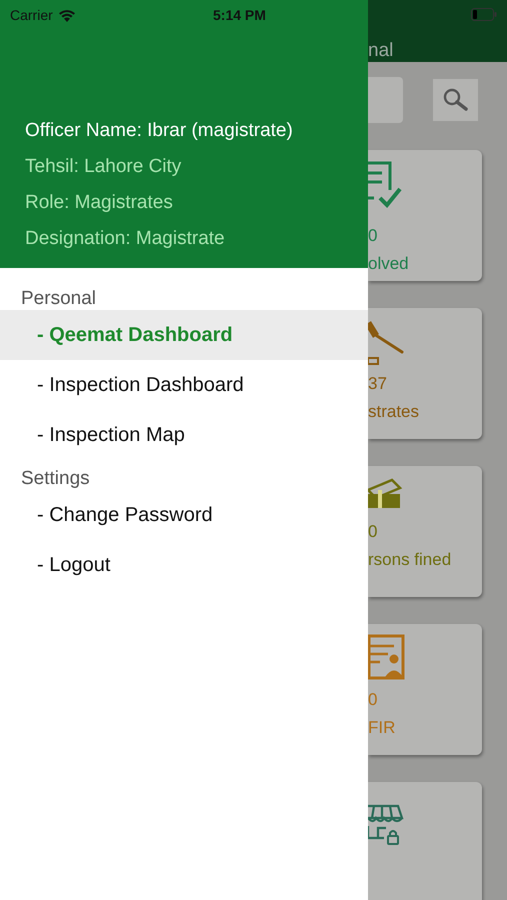 The width and height of the screenshot is (507, 900). I want to click on search-icon, so click(455, 100).